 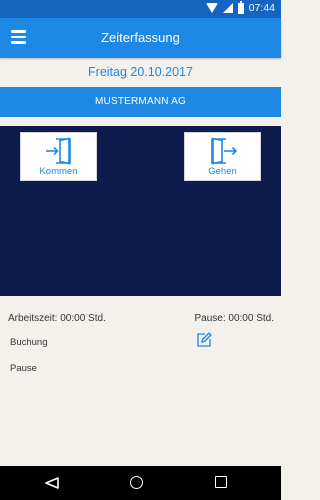 I want to click on gehen-label: Gehen, so click(x=222, y=171).